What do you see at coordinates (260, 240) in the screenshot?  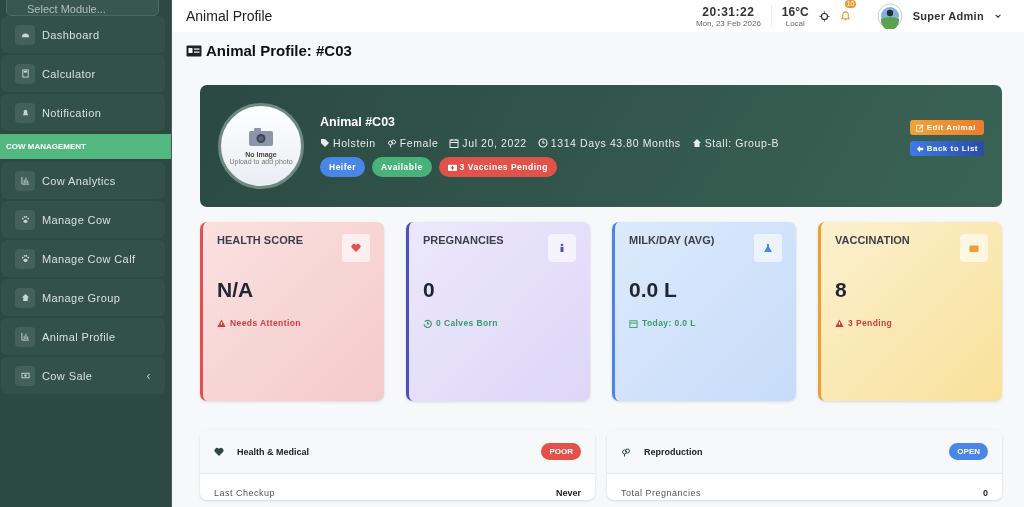 I see `stat-title: HEALTH SCORE` at bounding box center [260, 240].